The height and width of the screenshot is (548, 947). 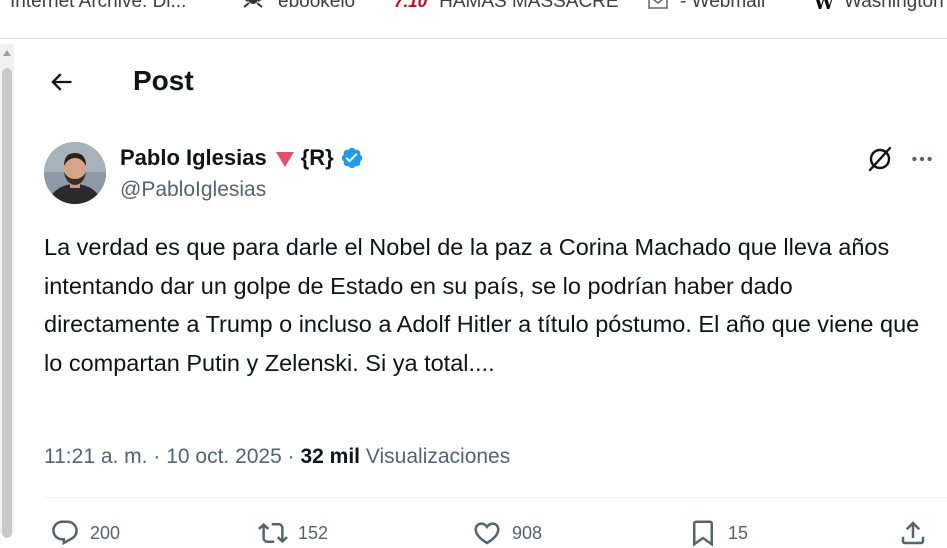 I want to click on svg-text: W, so click(x=822, y=6).